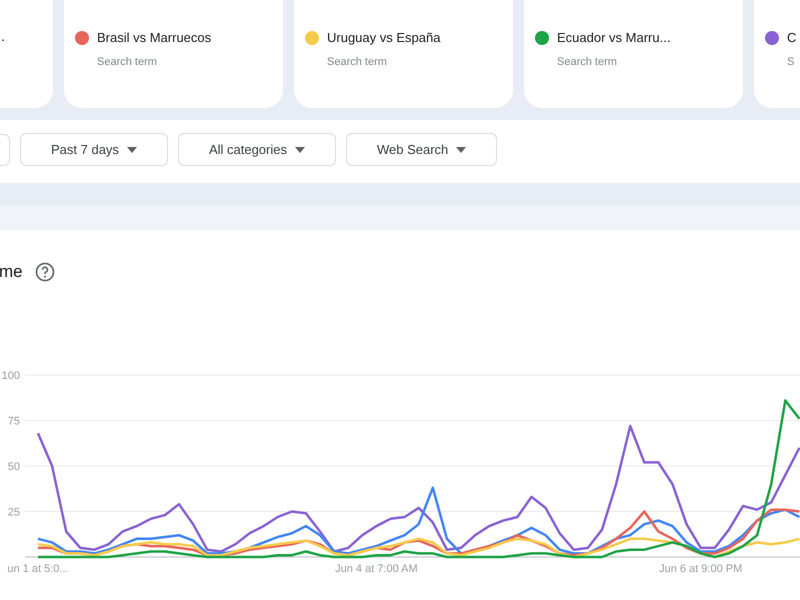 The width and height of the screenshot is (800, 600). What do you see at coordinates (26, 54) in the screenshot?
I see `term-card: .` at bounding box center [26, 54].